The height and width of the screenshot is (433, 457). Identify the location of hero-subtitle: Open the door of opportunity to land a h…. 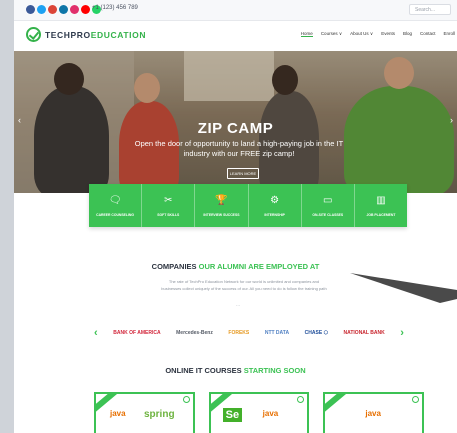
(239, 148).